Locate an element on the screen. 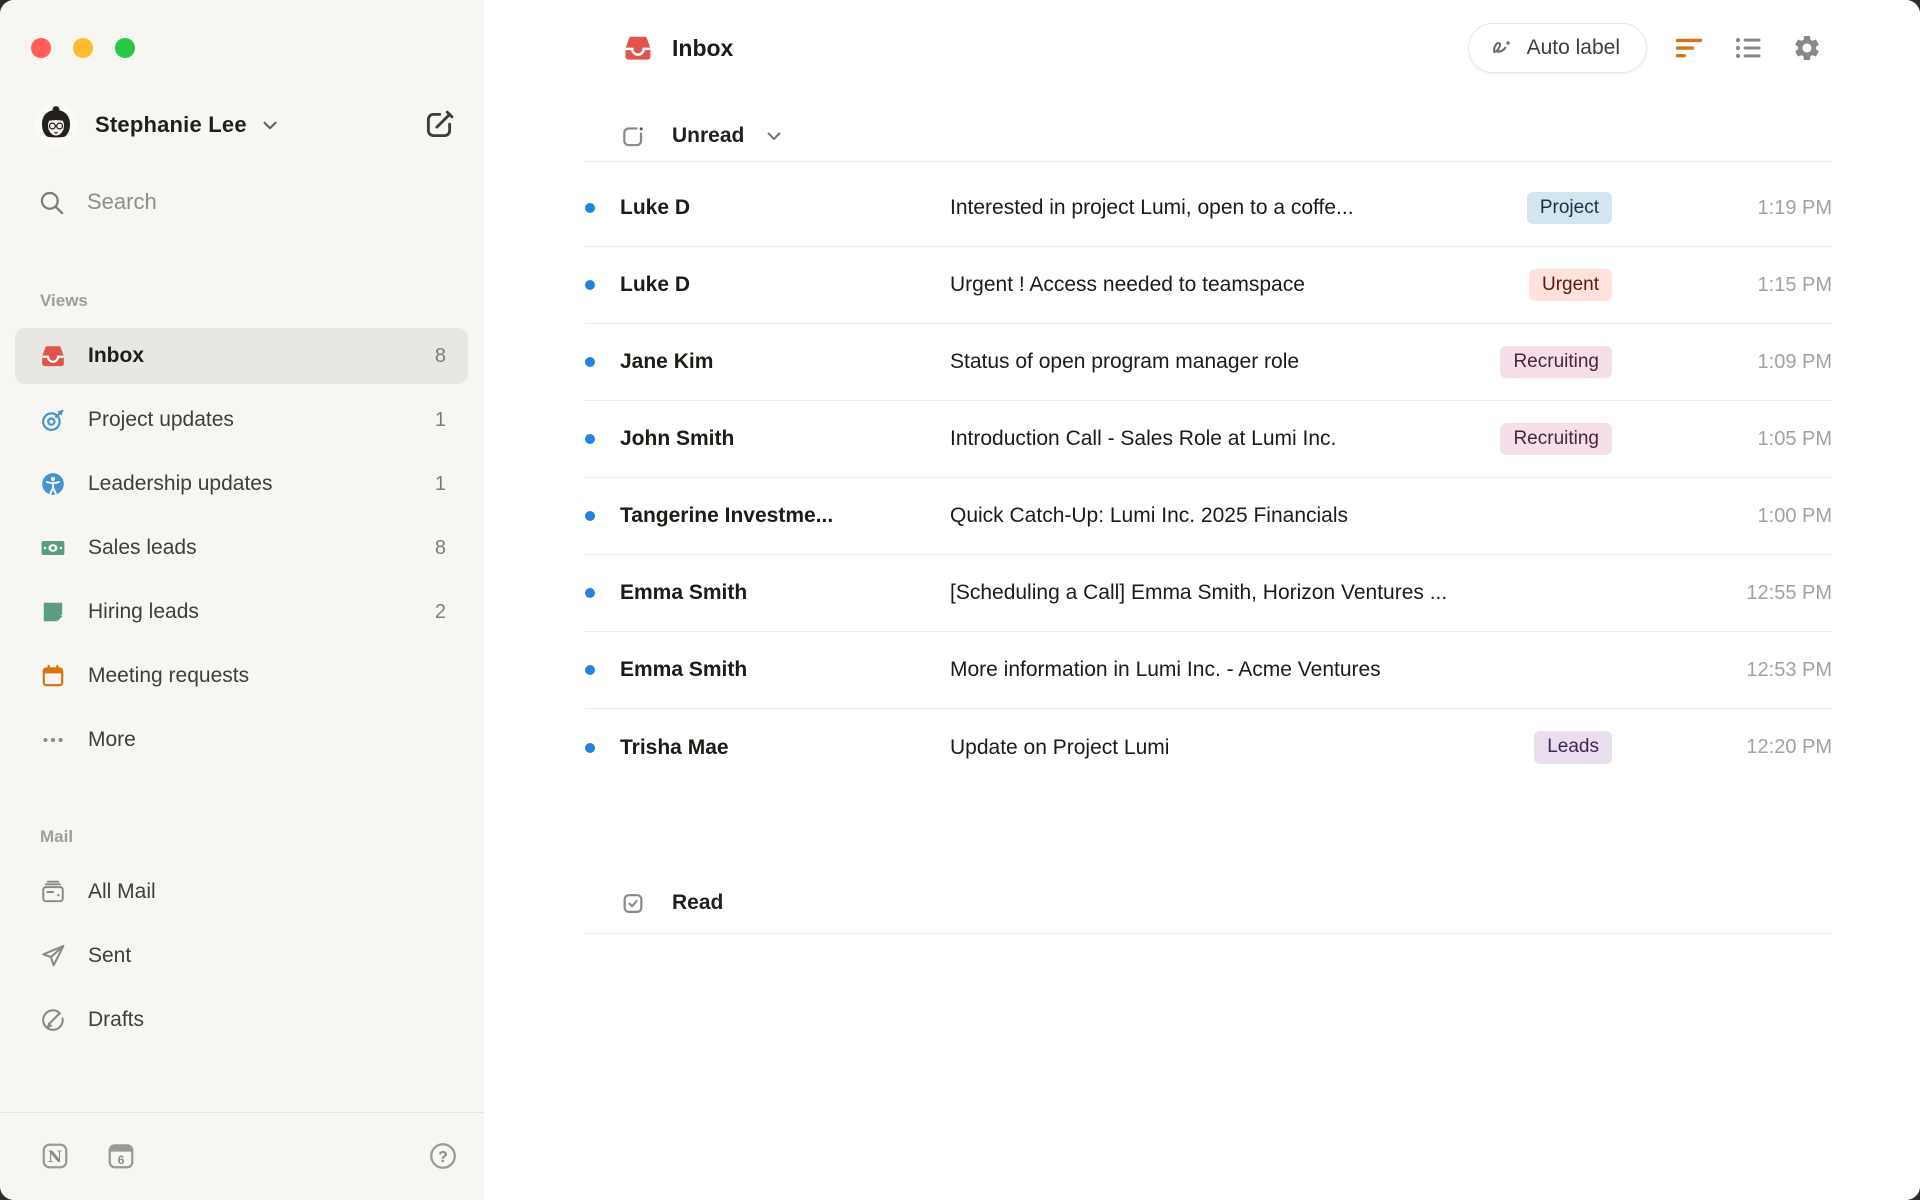 This screenshot has height=1200, width=1920. account-name: Stephanie Lee is located at coordinates (171, 125).